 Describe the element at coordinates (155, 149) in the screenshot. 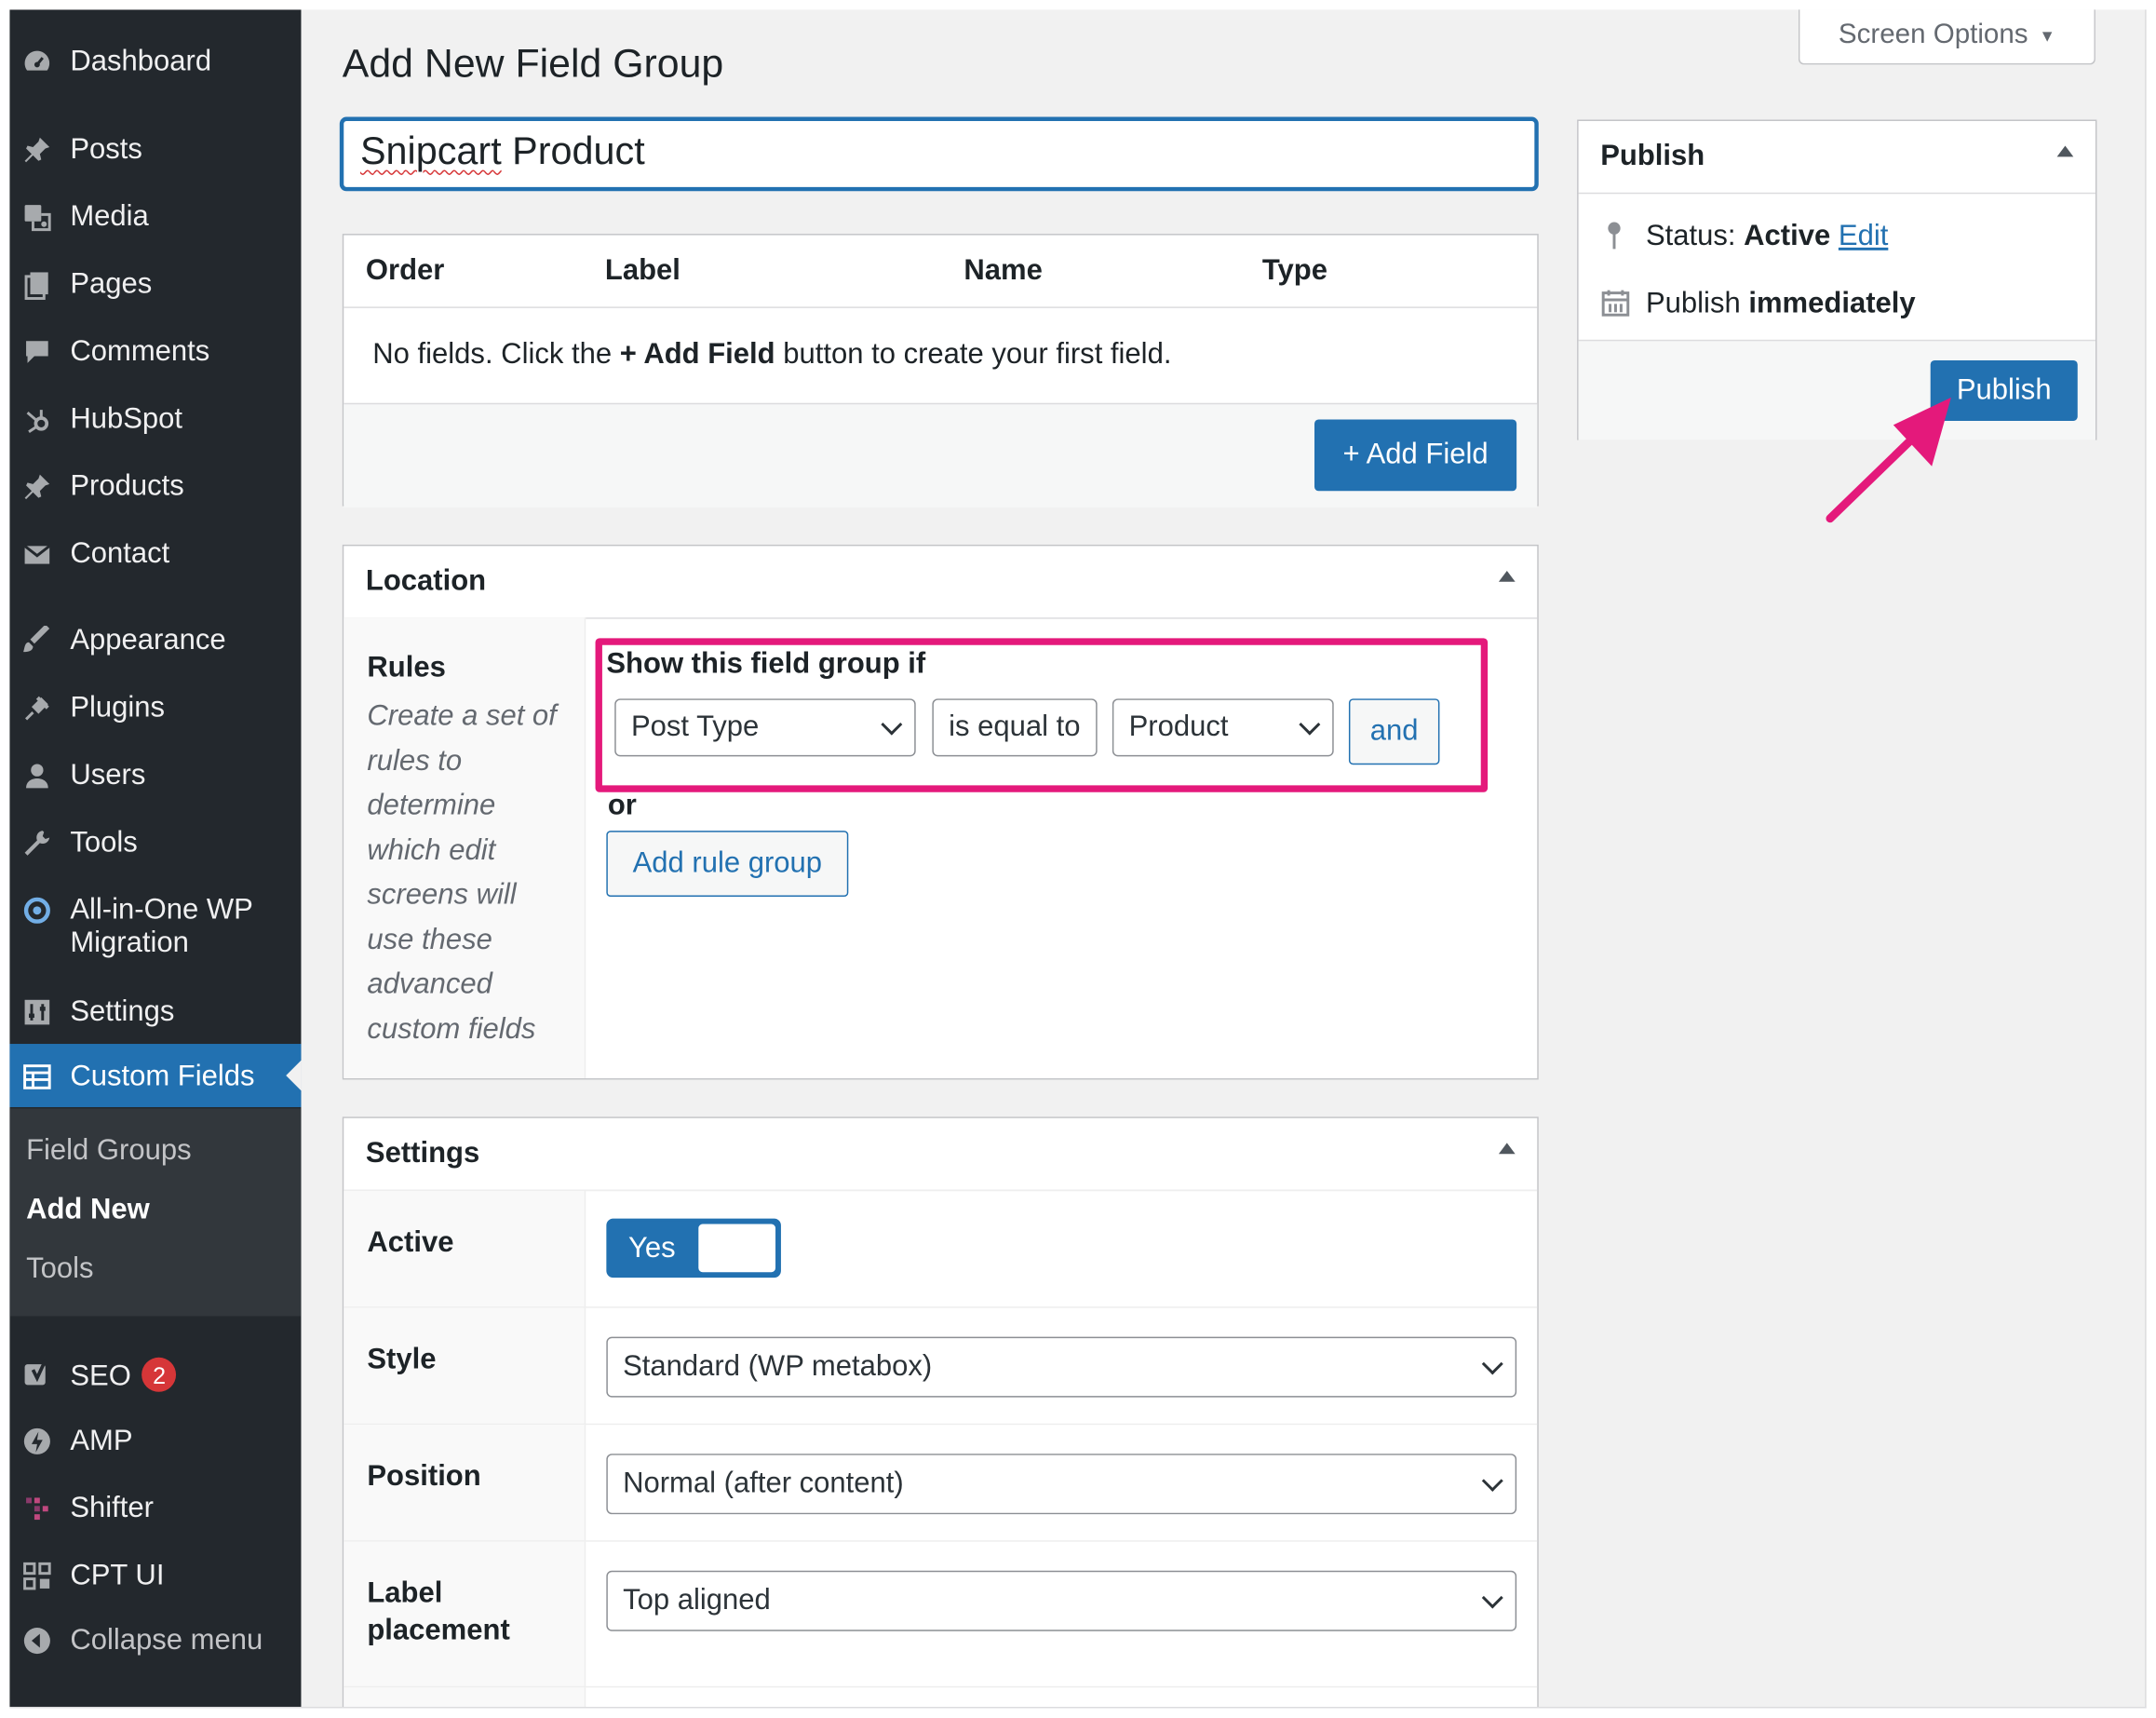

I see `sidebar-item-posts: Posts` at that location.